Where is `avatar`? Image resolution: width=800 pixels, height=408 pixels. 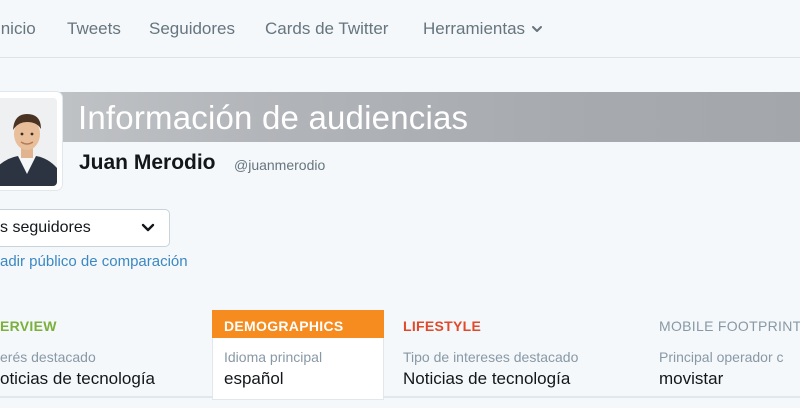 avatar is located at coordinates (28, 142).